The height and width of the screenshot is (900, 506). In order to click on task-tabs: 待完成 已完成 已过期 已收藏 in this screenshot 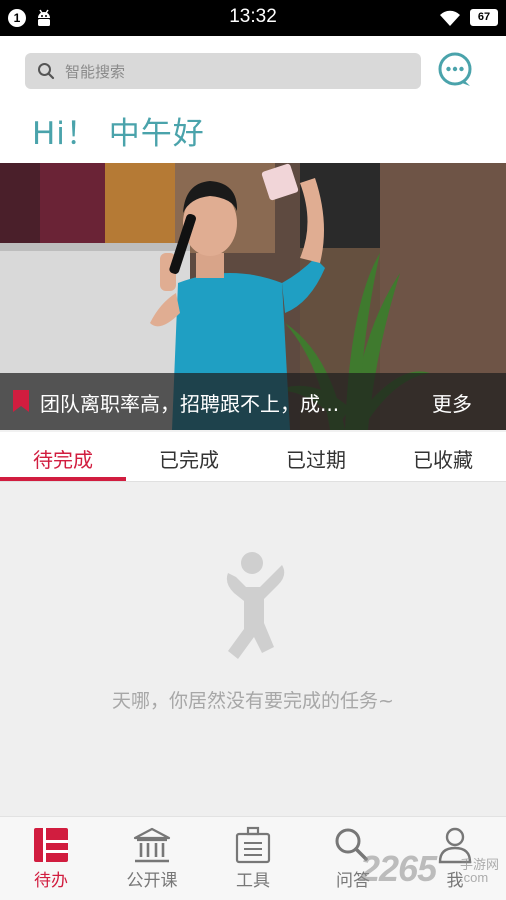, I will do `click(253, 456)`.